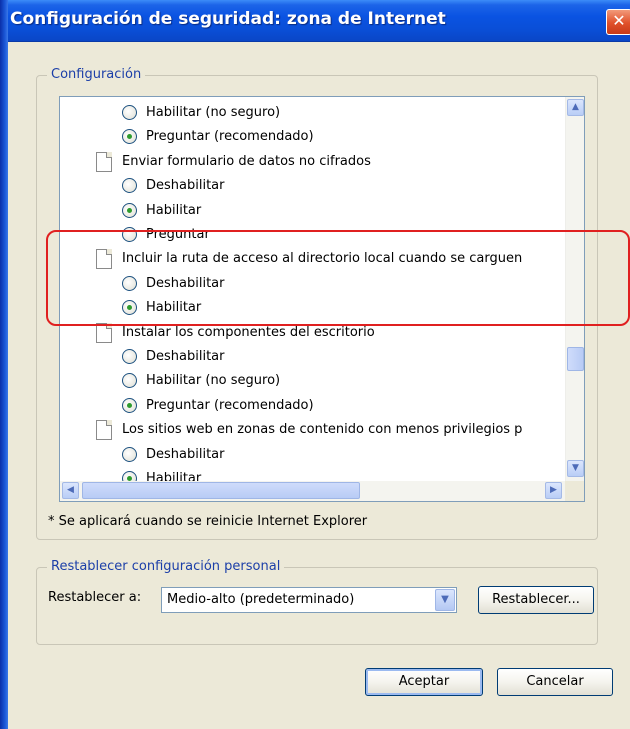 The width and height of the screenshot is (630, 729). Describe the element at coordinates (555, 682) in the screenshot. I see `cancel-button: Cancelar` at that location.